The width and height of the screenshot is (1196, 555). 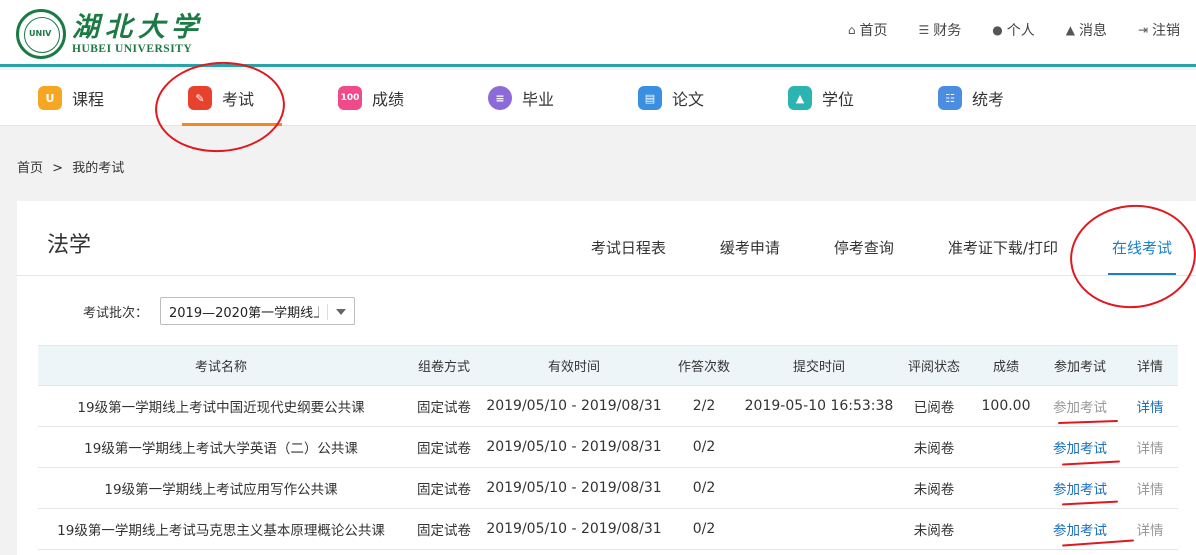 I want to click on nav-messages: ▲ 消息, so click(x=1086, y=30).